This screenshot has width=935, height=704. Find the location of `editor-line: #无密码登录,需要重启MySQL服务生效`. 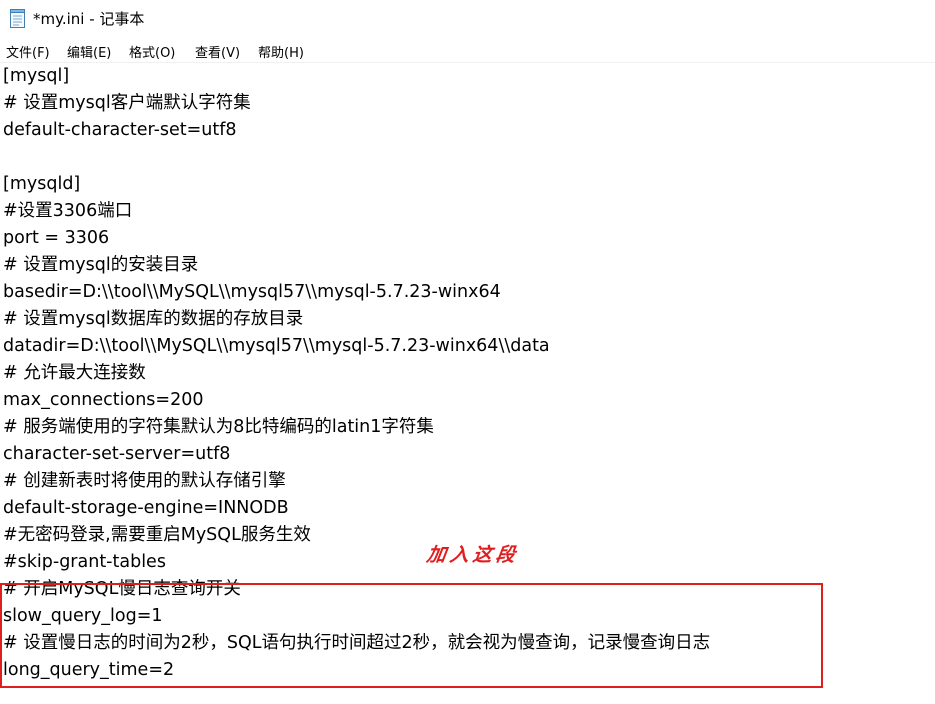

editor-line: #无密码登录,需要重启MySQL服务生效 is located at coordinates (157, 535).